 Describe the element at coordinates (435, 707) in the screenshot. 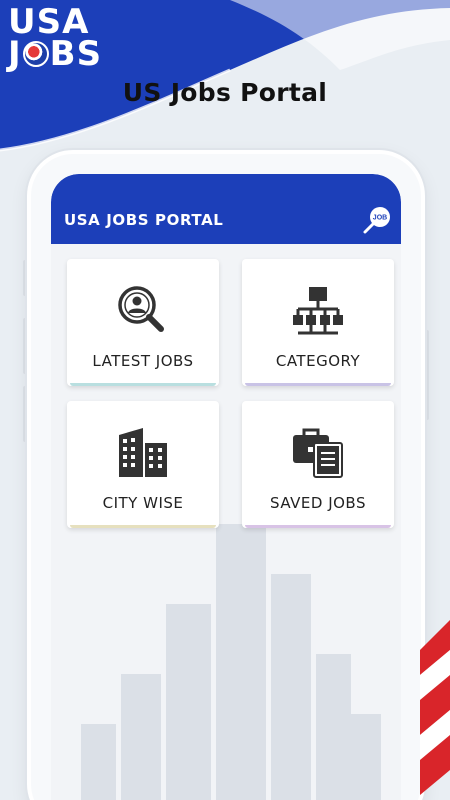

I see `flag-stripes-decoration` at that location.